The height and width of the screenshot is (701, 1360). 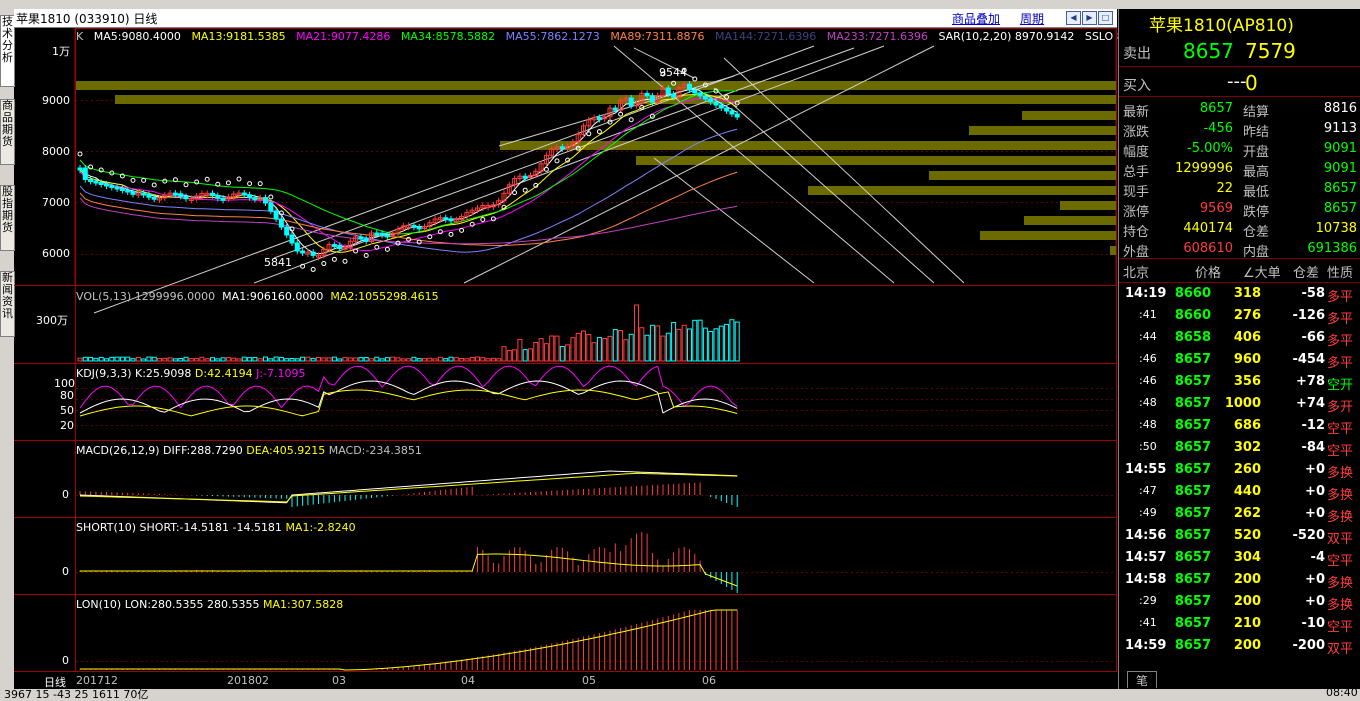 What do you see at coordinates (133, 373) in the screenshot?
I see `kdj-k: KDJ(9,3,3) K:25.9098` at bounding box center [133, 373].